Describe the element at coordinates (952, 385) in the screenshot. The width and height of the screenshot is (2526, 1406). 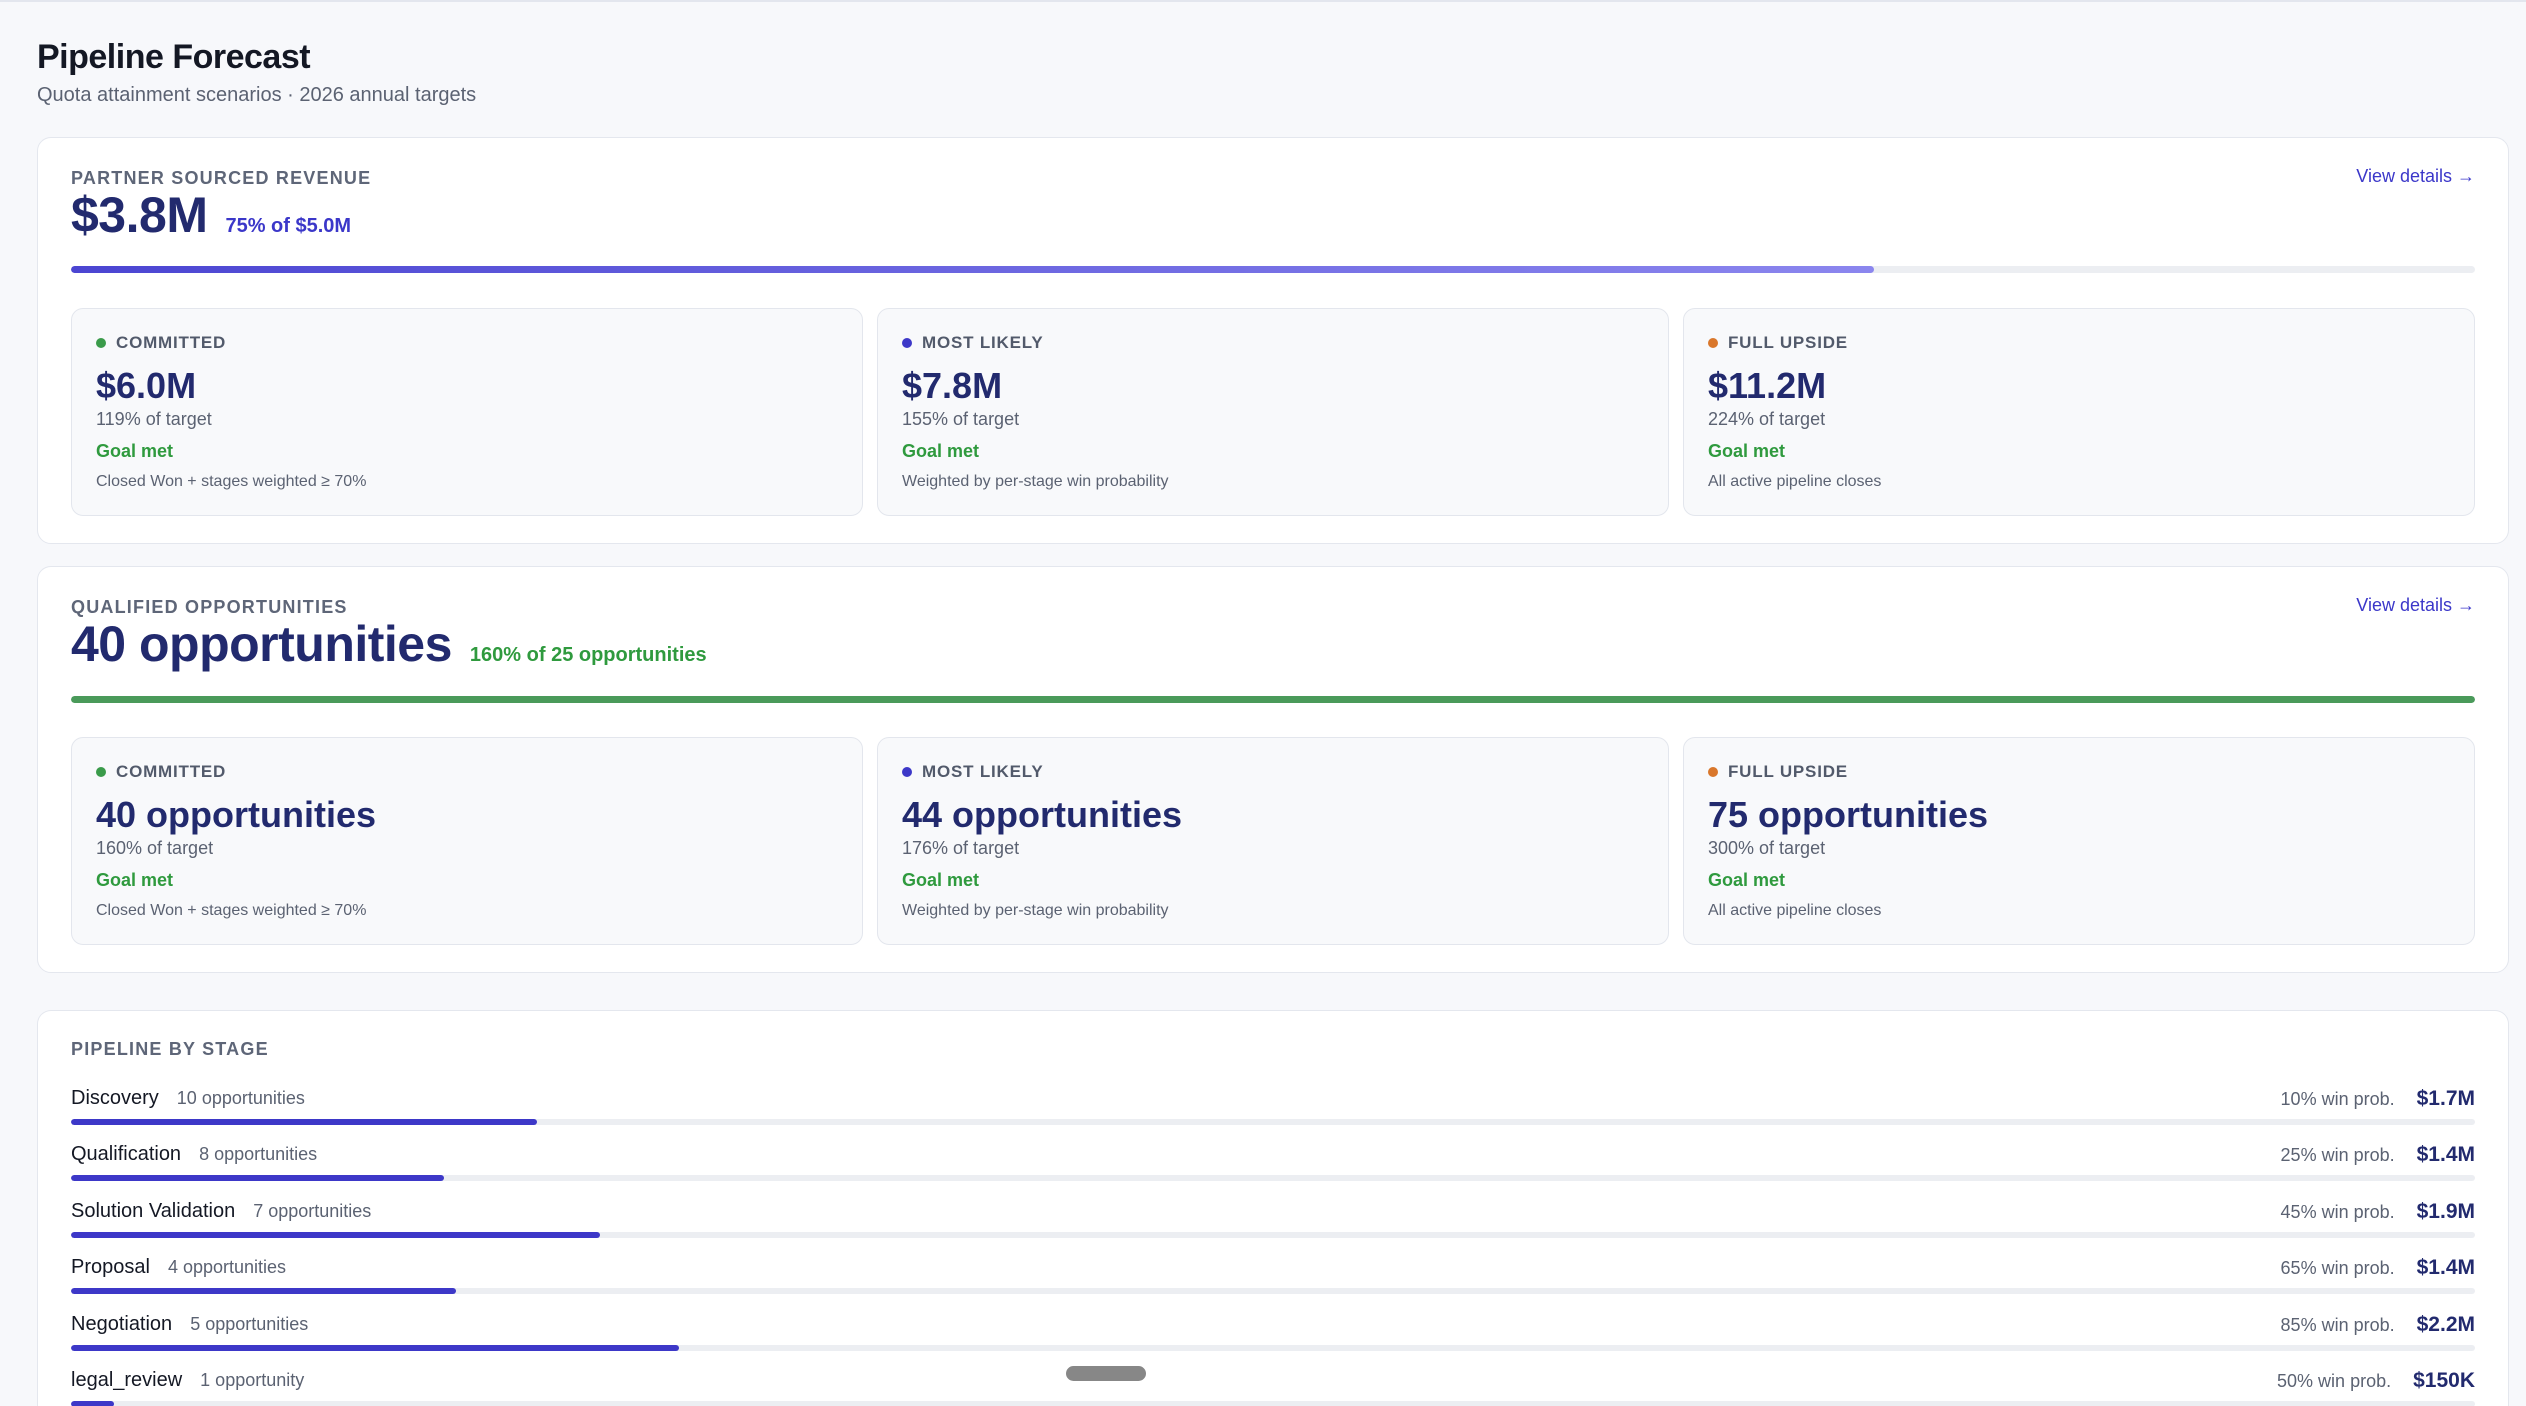
I see `scenario-value: $7.8M` at that location.